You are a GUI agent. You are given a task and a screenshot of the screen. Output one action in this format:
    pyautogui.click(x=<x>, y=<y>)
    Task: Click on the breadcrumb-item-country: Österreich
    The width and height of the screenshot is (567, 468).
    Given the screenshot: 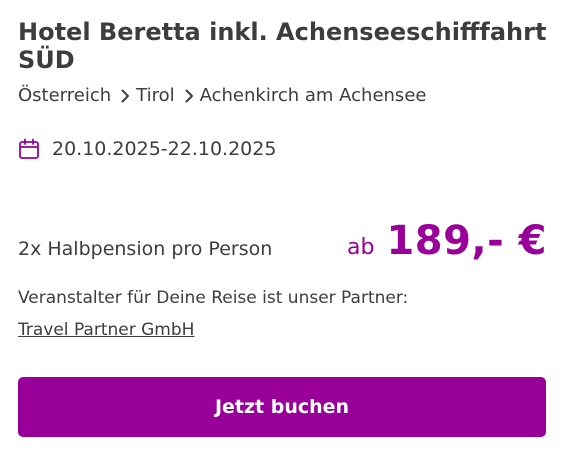 What is the action you would take?
    pyautogui.click(x=64, y=96)
    